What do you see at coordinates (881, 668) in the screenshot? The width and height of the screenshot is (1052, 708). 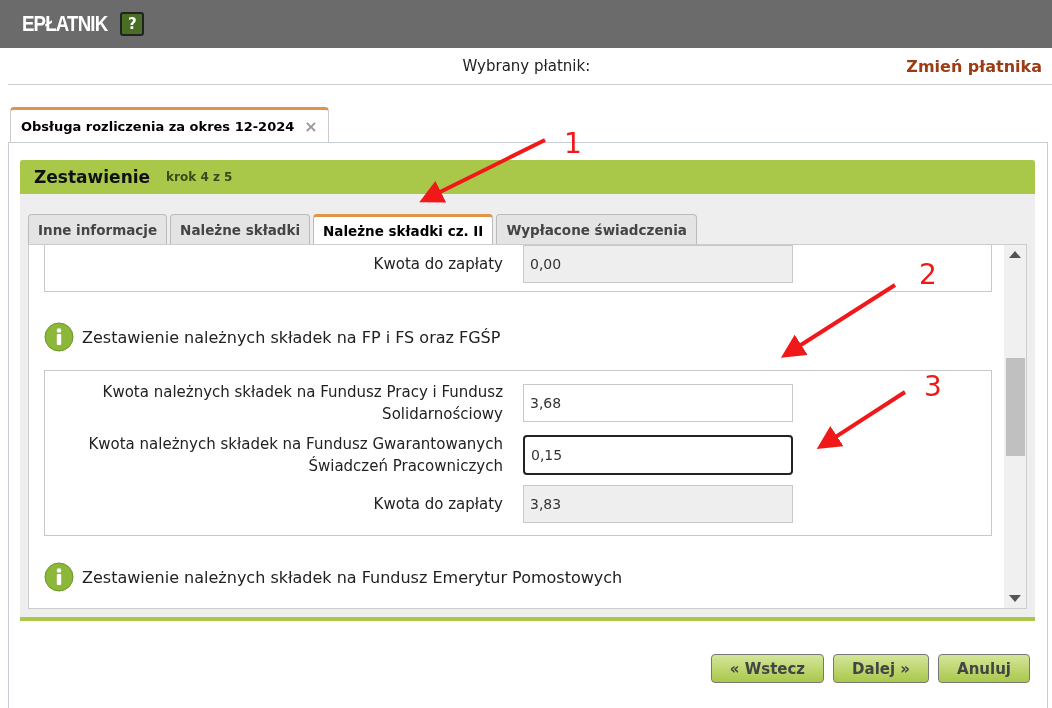 I see `nav-button: Dalej »` at bounding box center [881, 668].